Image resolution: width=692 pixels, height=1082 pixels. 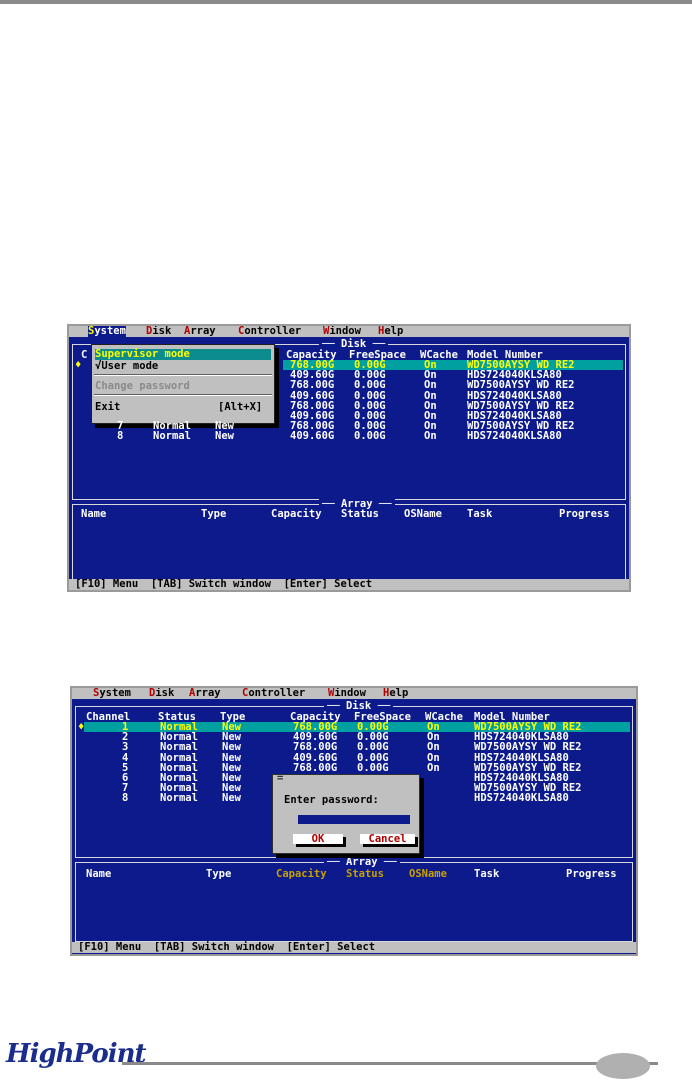 I want to click on password-dialog: = Enter password: OK Cancel, so click(x=346, y=813).